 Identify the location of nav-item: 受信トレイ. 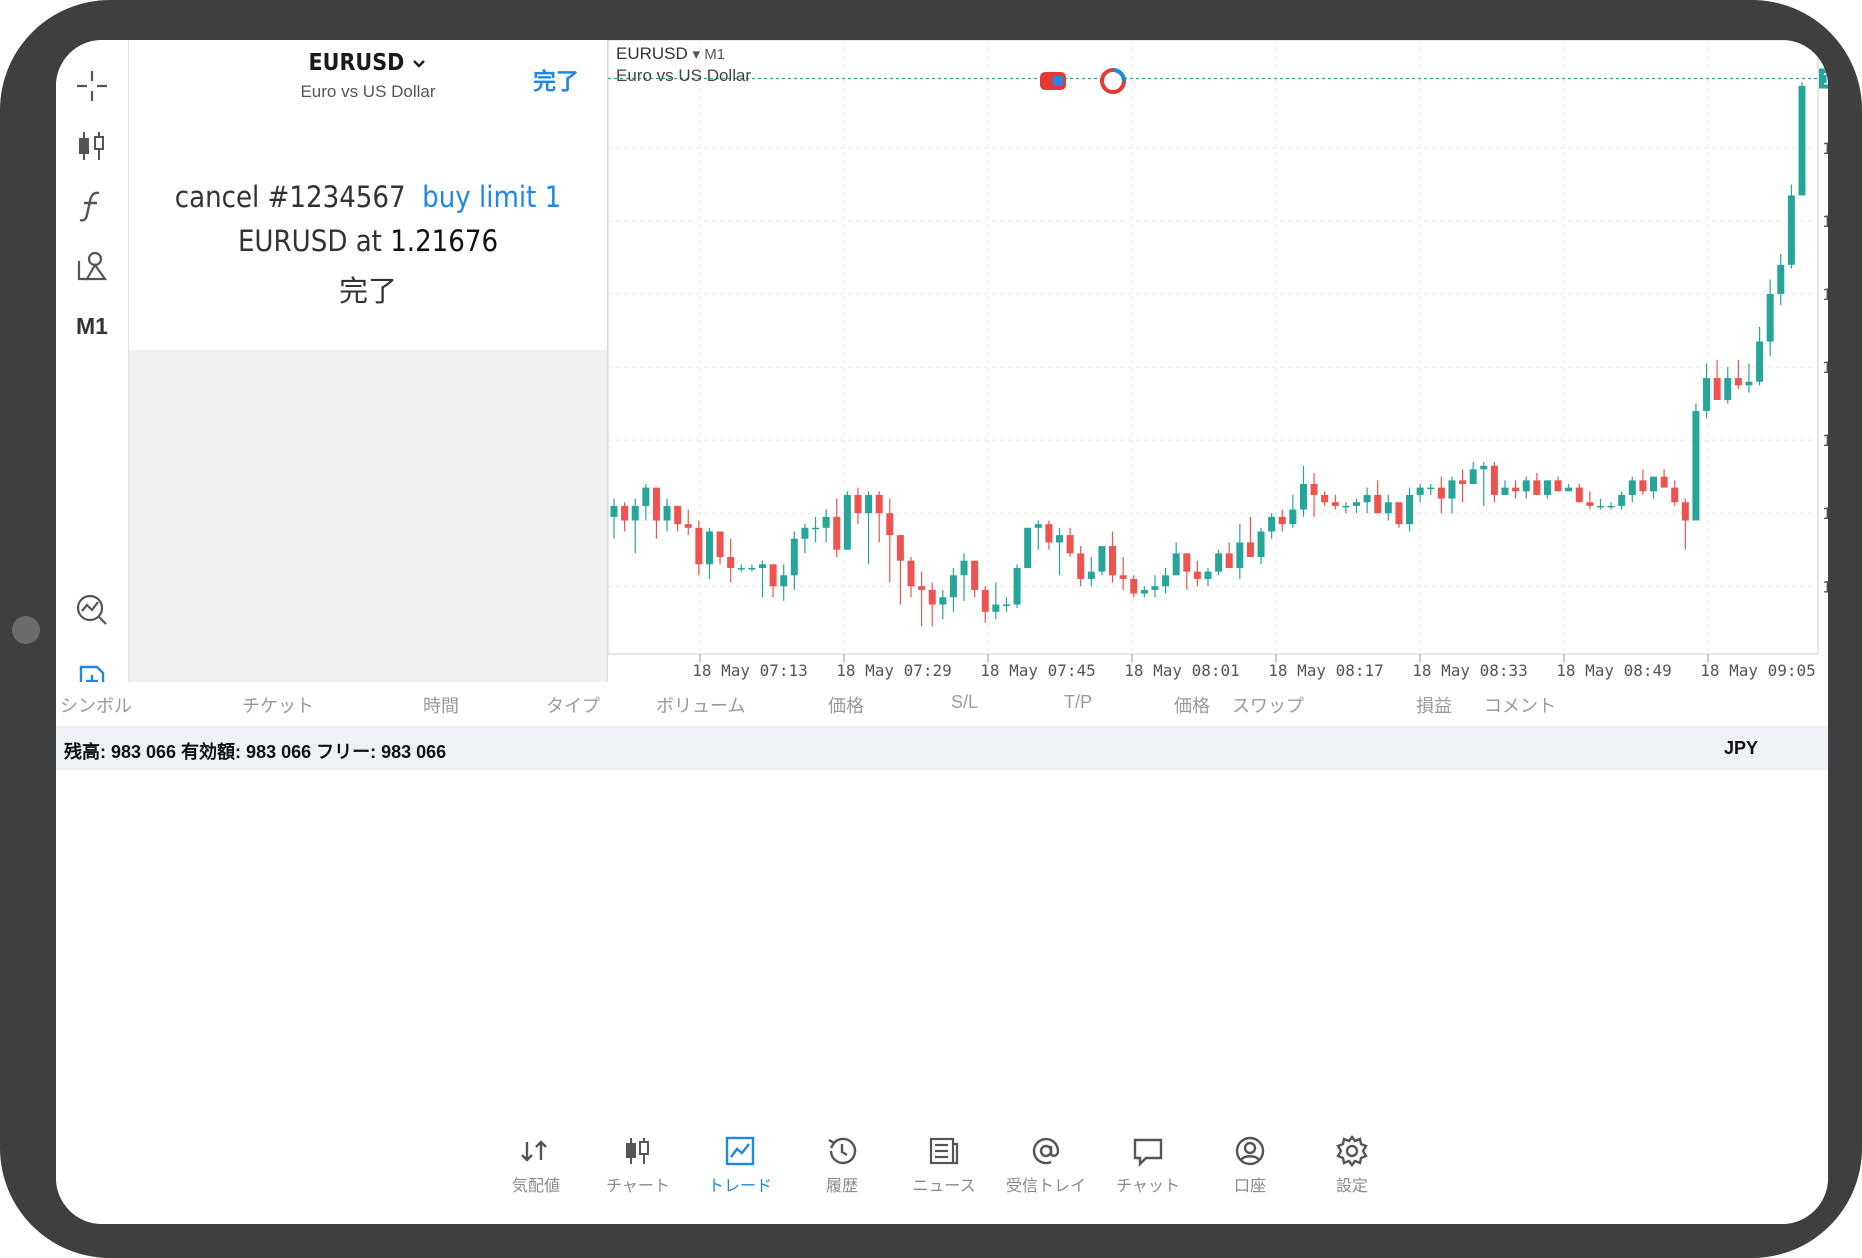
(1046, 1176).